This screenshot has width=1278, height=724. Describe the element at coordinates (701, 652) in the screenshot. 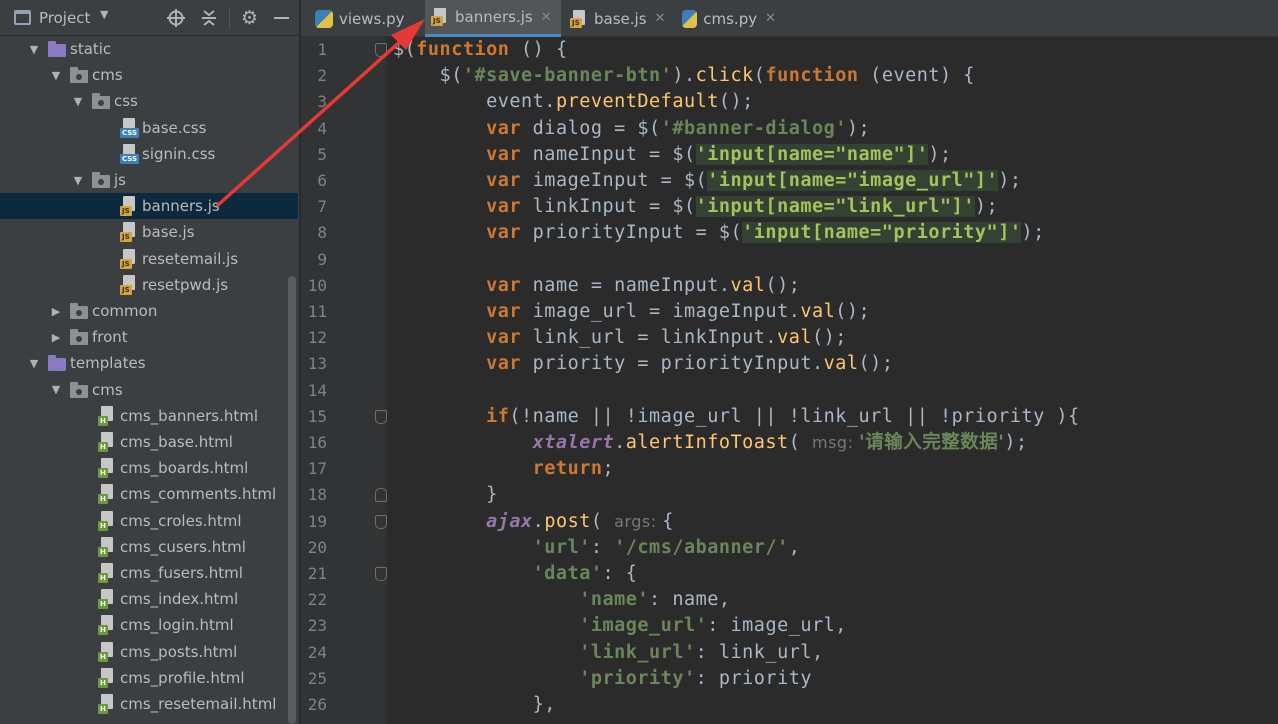

I see `code-line: 'link_url': link_url,` at that location.